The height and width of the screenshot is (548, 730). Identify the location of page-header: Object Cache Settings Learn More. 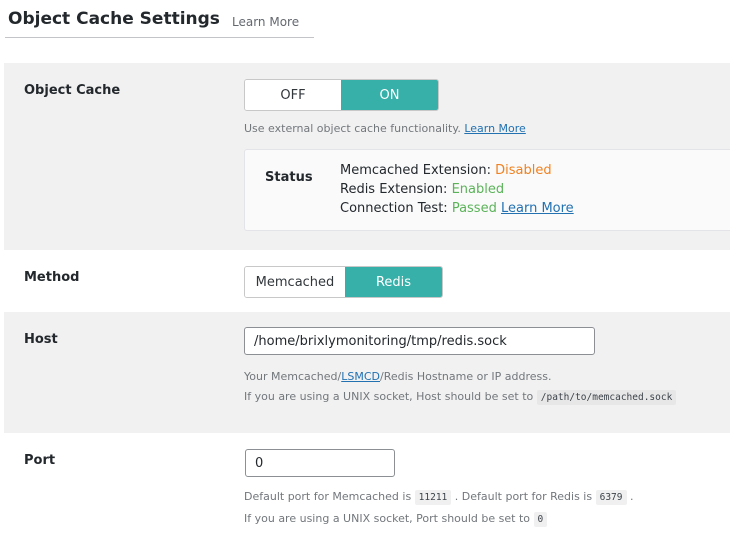
(159, 19).